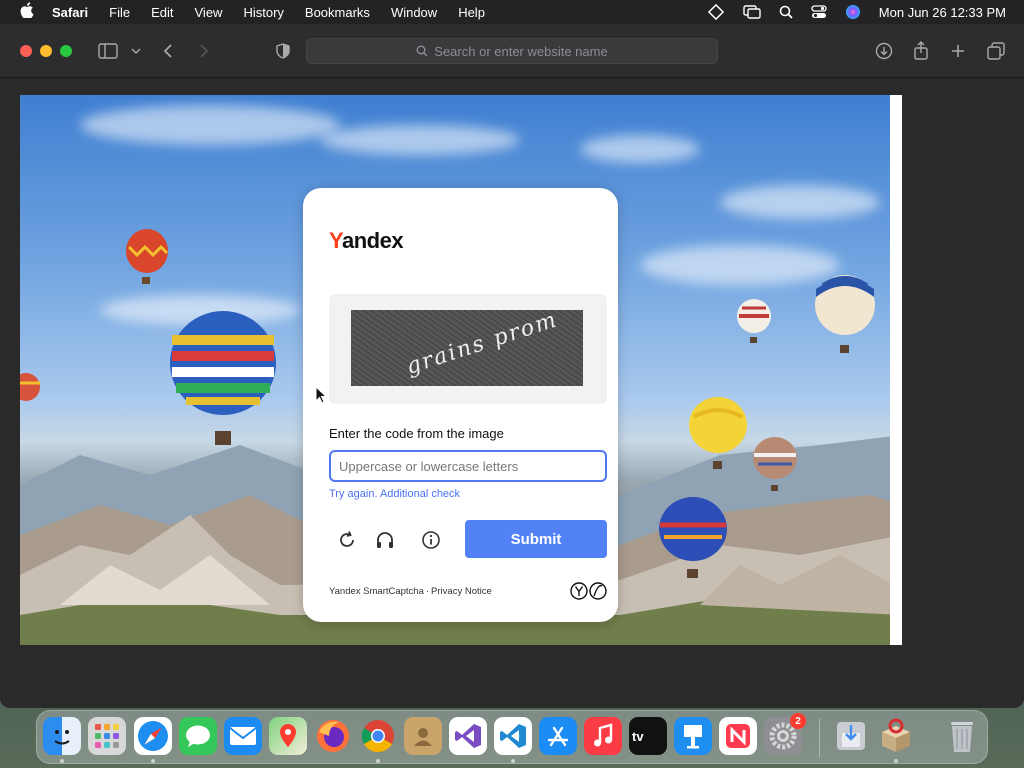 This screenshot has height=768, width=1024. I want to click on dock-safari-icon, so click(153, 736).